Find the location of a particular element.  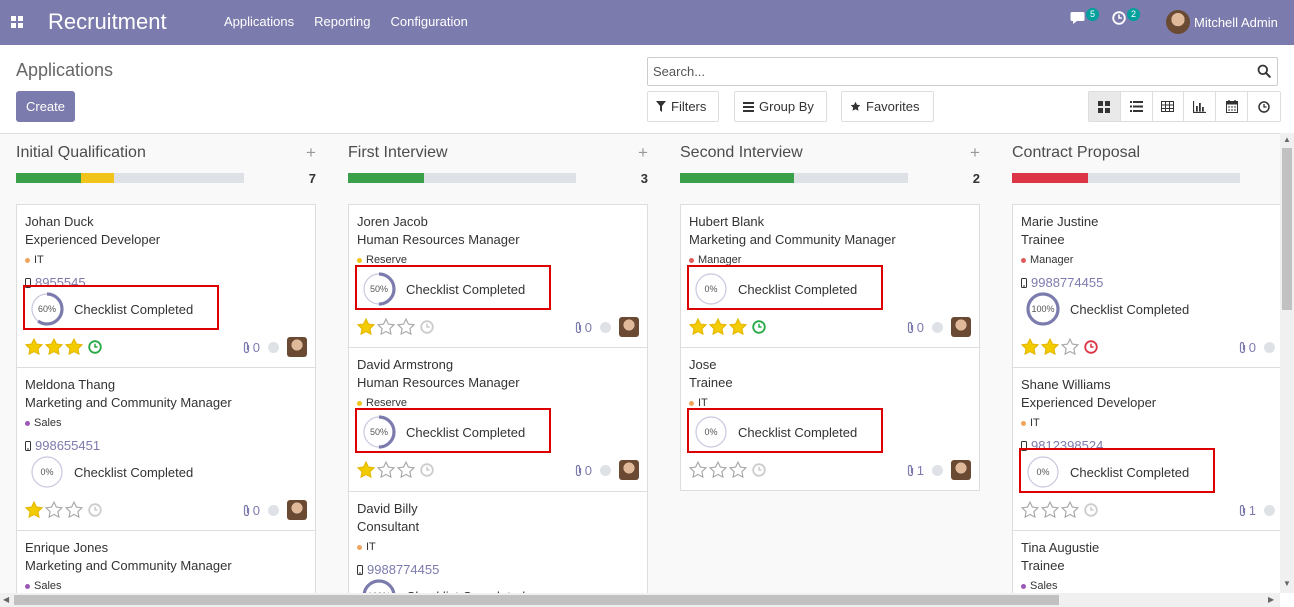

column-title: Contract Proposal is located at coordinates (1076, 153).